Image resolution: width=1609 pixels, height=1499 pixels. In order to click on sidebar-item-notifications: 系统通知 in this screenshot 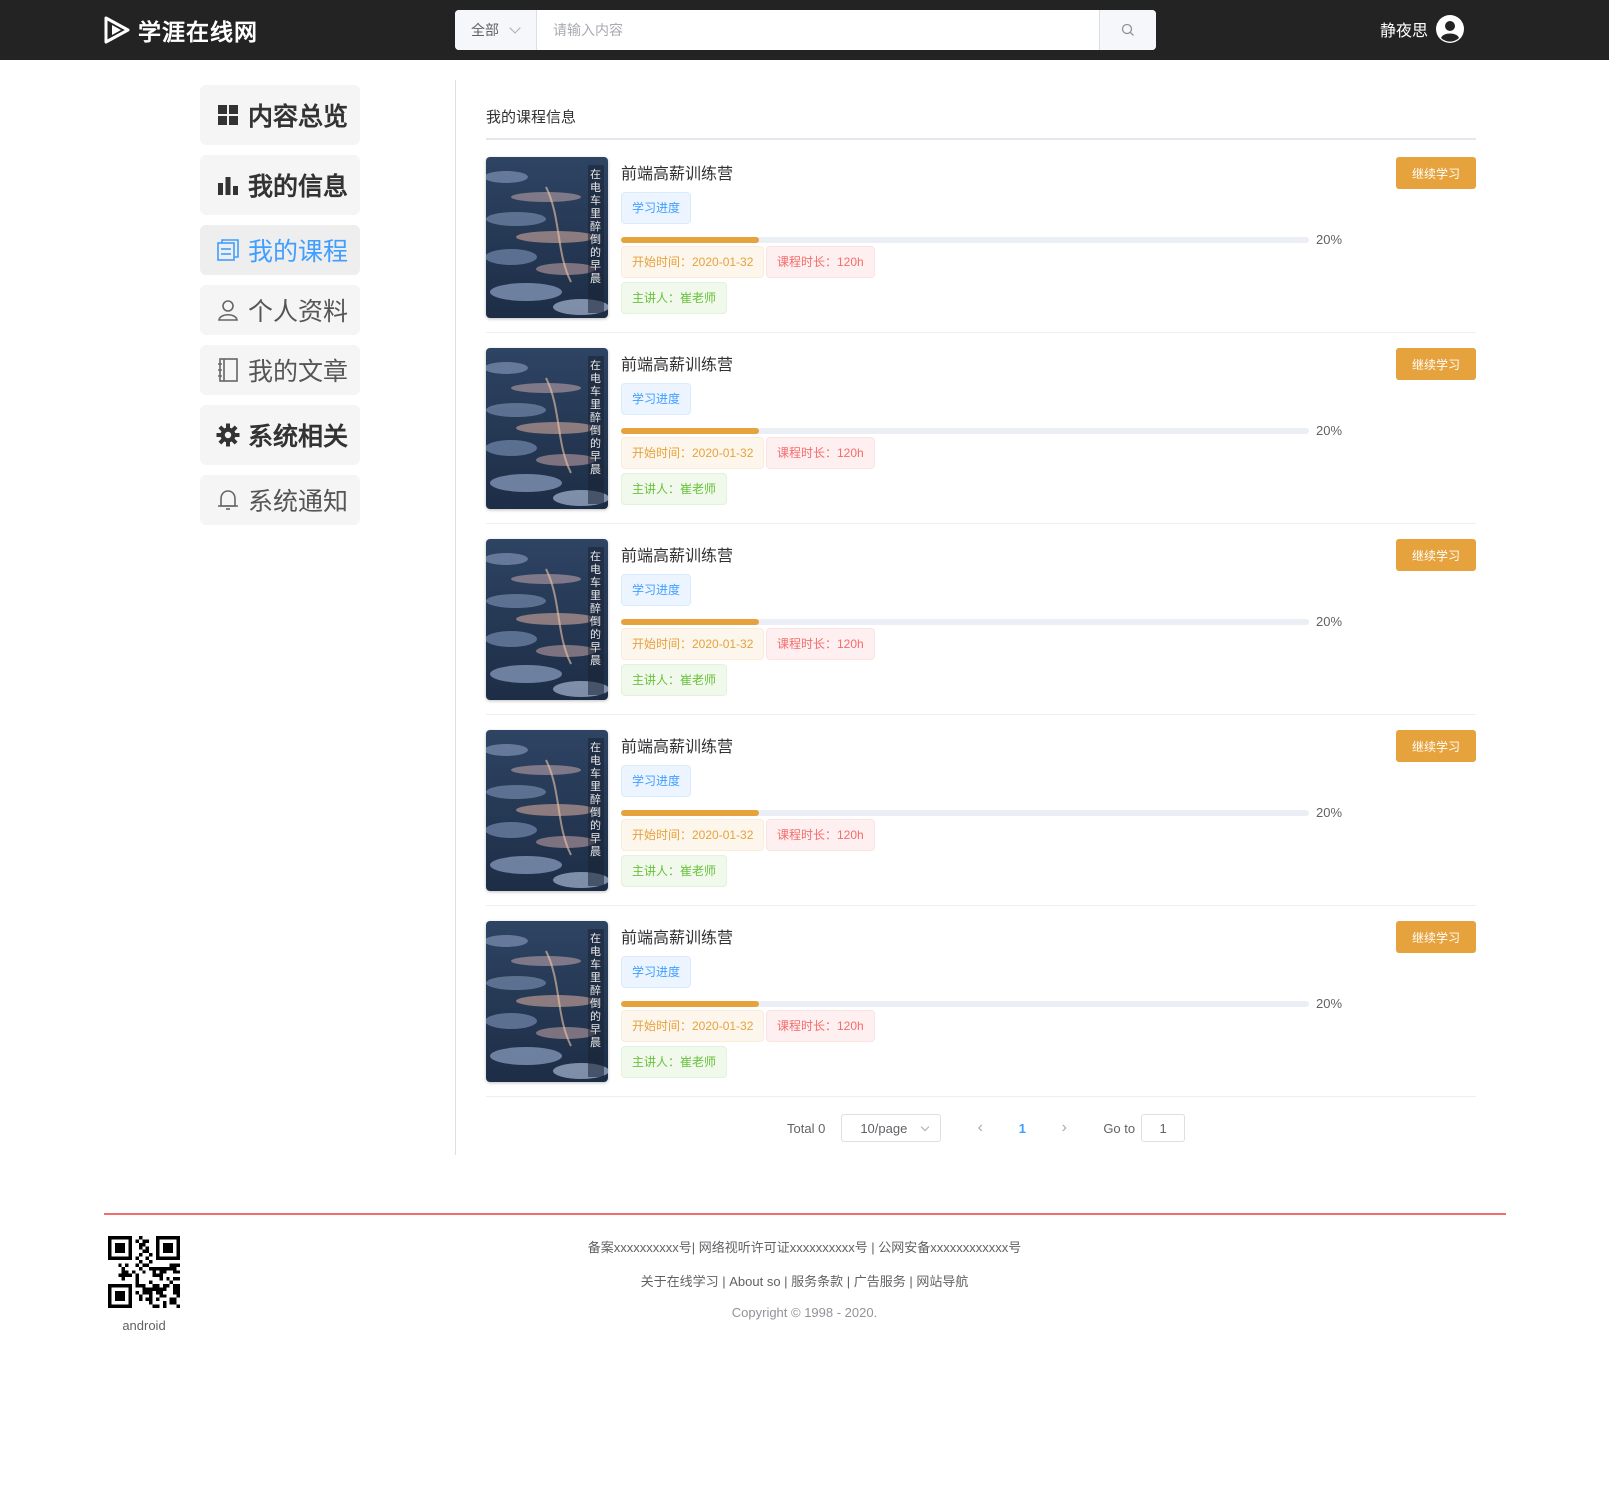, I will do `click(280, 500)`.